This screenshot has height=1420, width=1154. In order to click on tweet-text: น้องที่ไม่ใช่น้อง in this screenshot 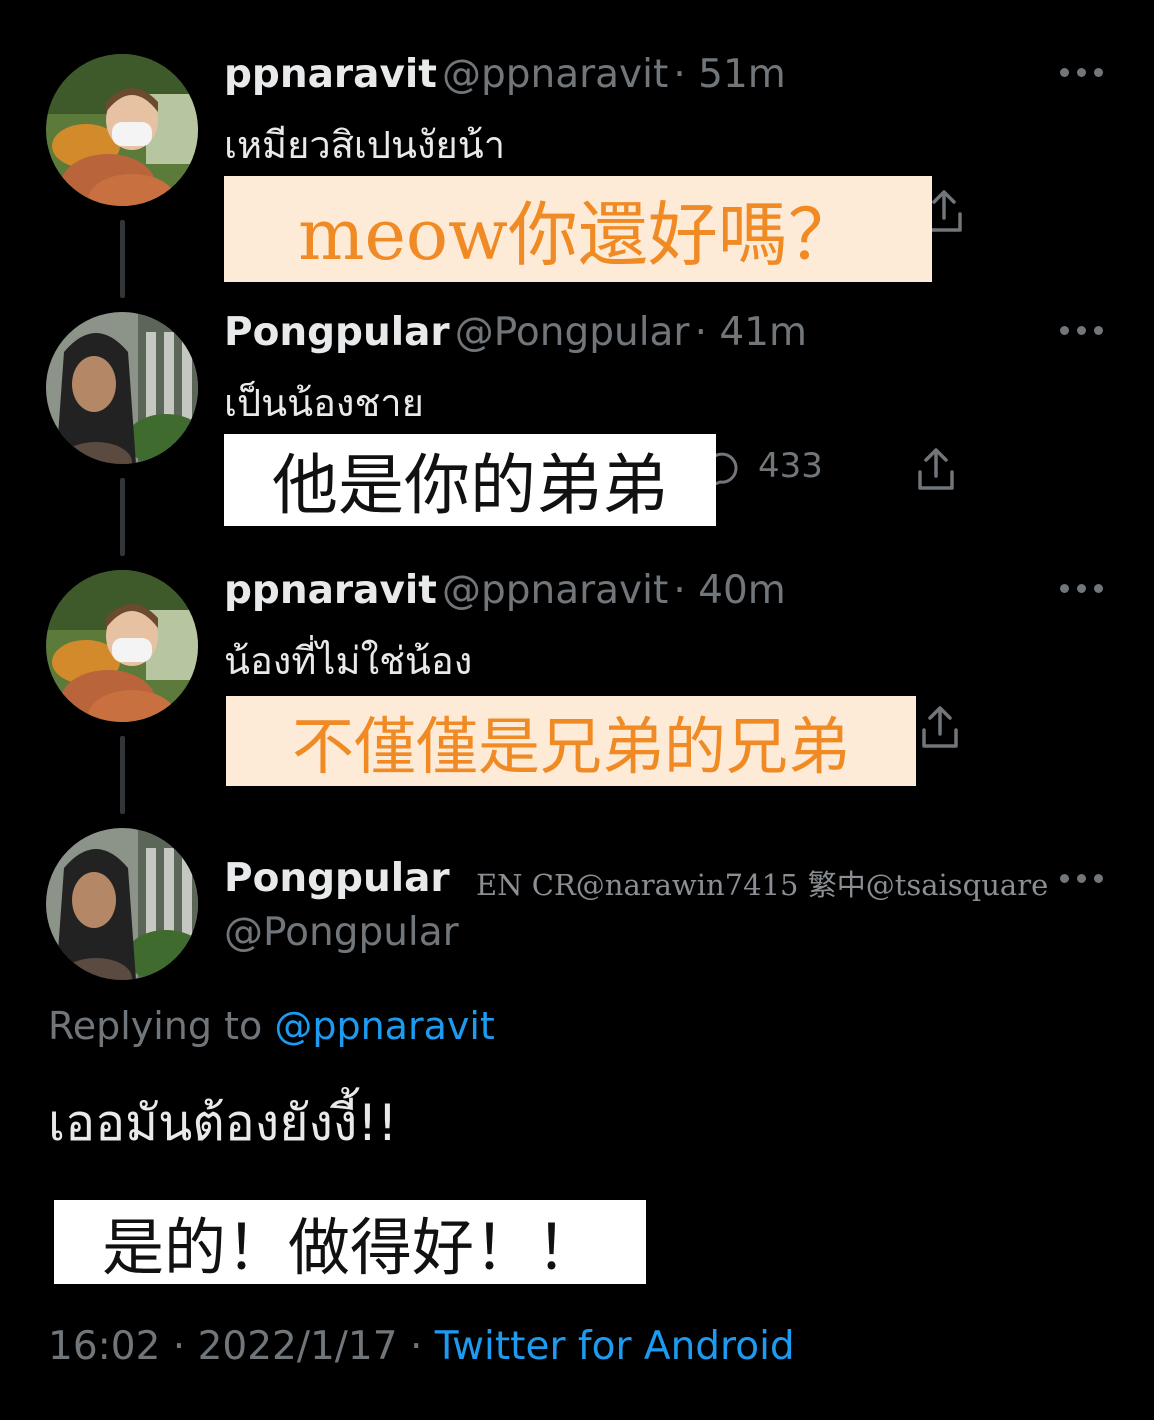, I will do `click(348, 661)`.